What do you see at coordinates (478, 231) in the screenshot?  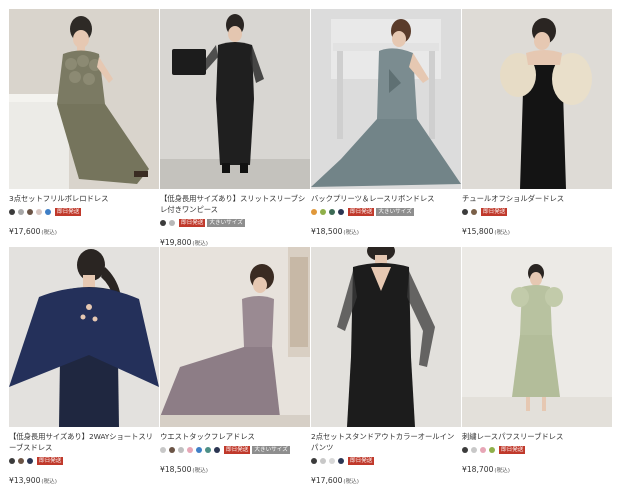 I see `price-value: ¥15,800` at bounding box center [478, 231].